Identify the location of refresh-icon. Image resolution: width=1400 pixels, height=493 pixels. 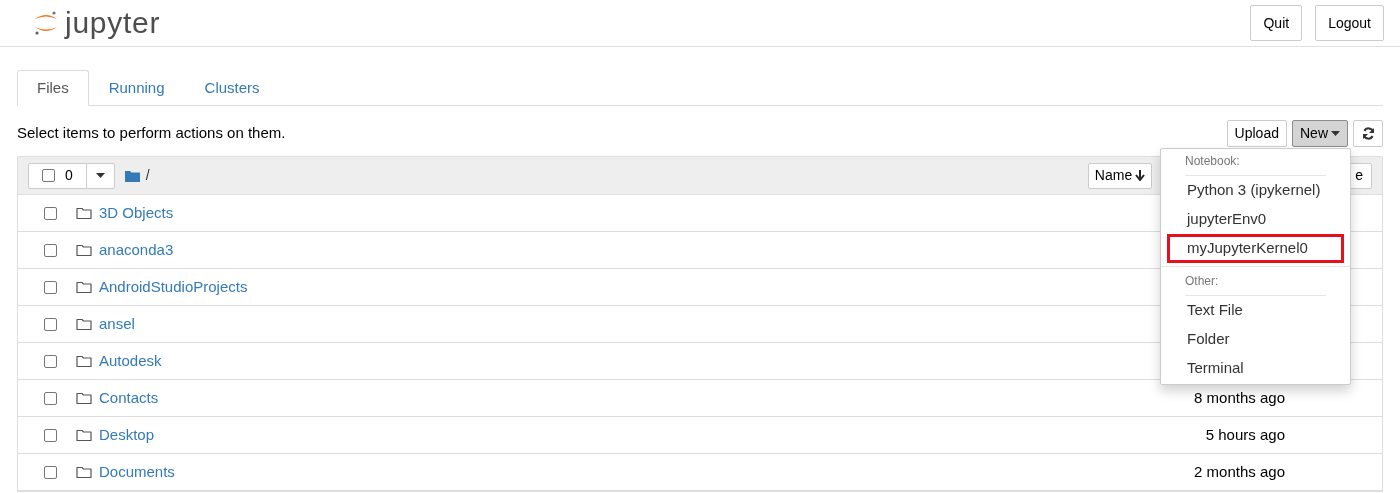
(1368, 133).